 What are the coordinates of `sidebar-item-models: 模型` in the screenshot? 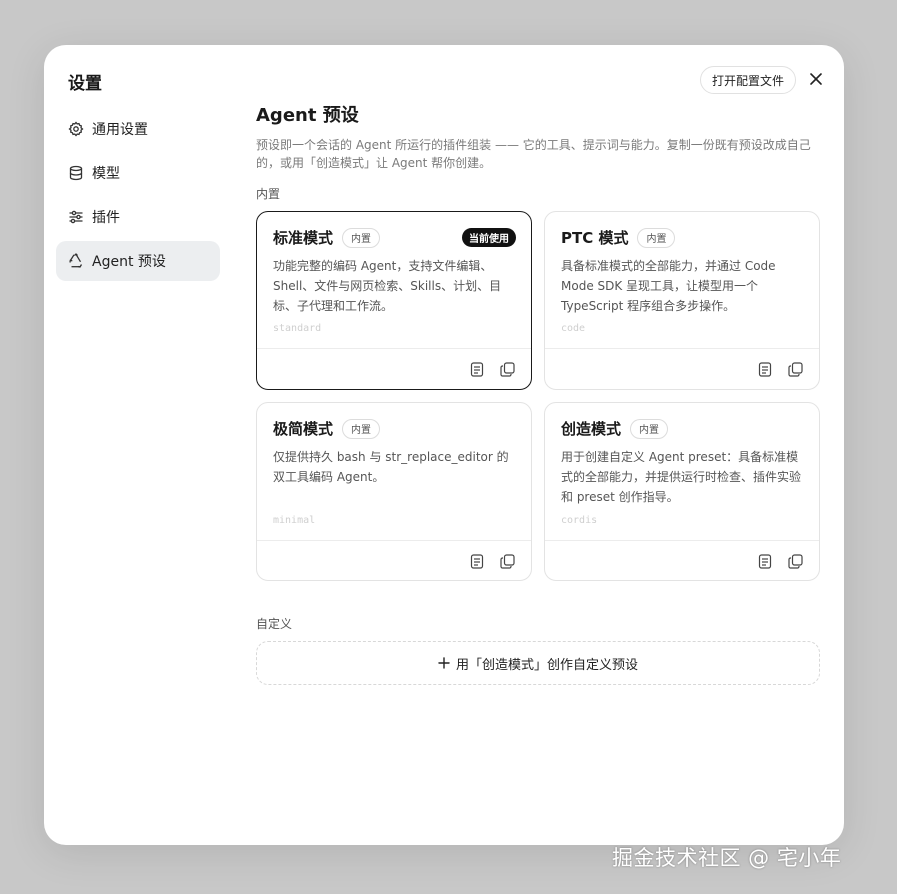 It's located at (138, 173).